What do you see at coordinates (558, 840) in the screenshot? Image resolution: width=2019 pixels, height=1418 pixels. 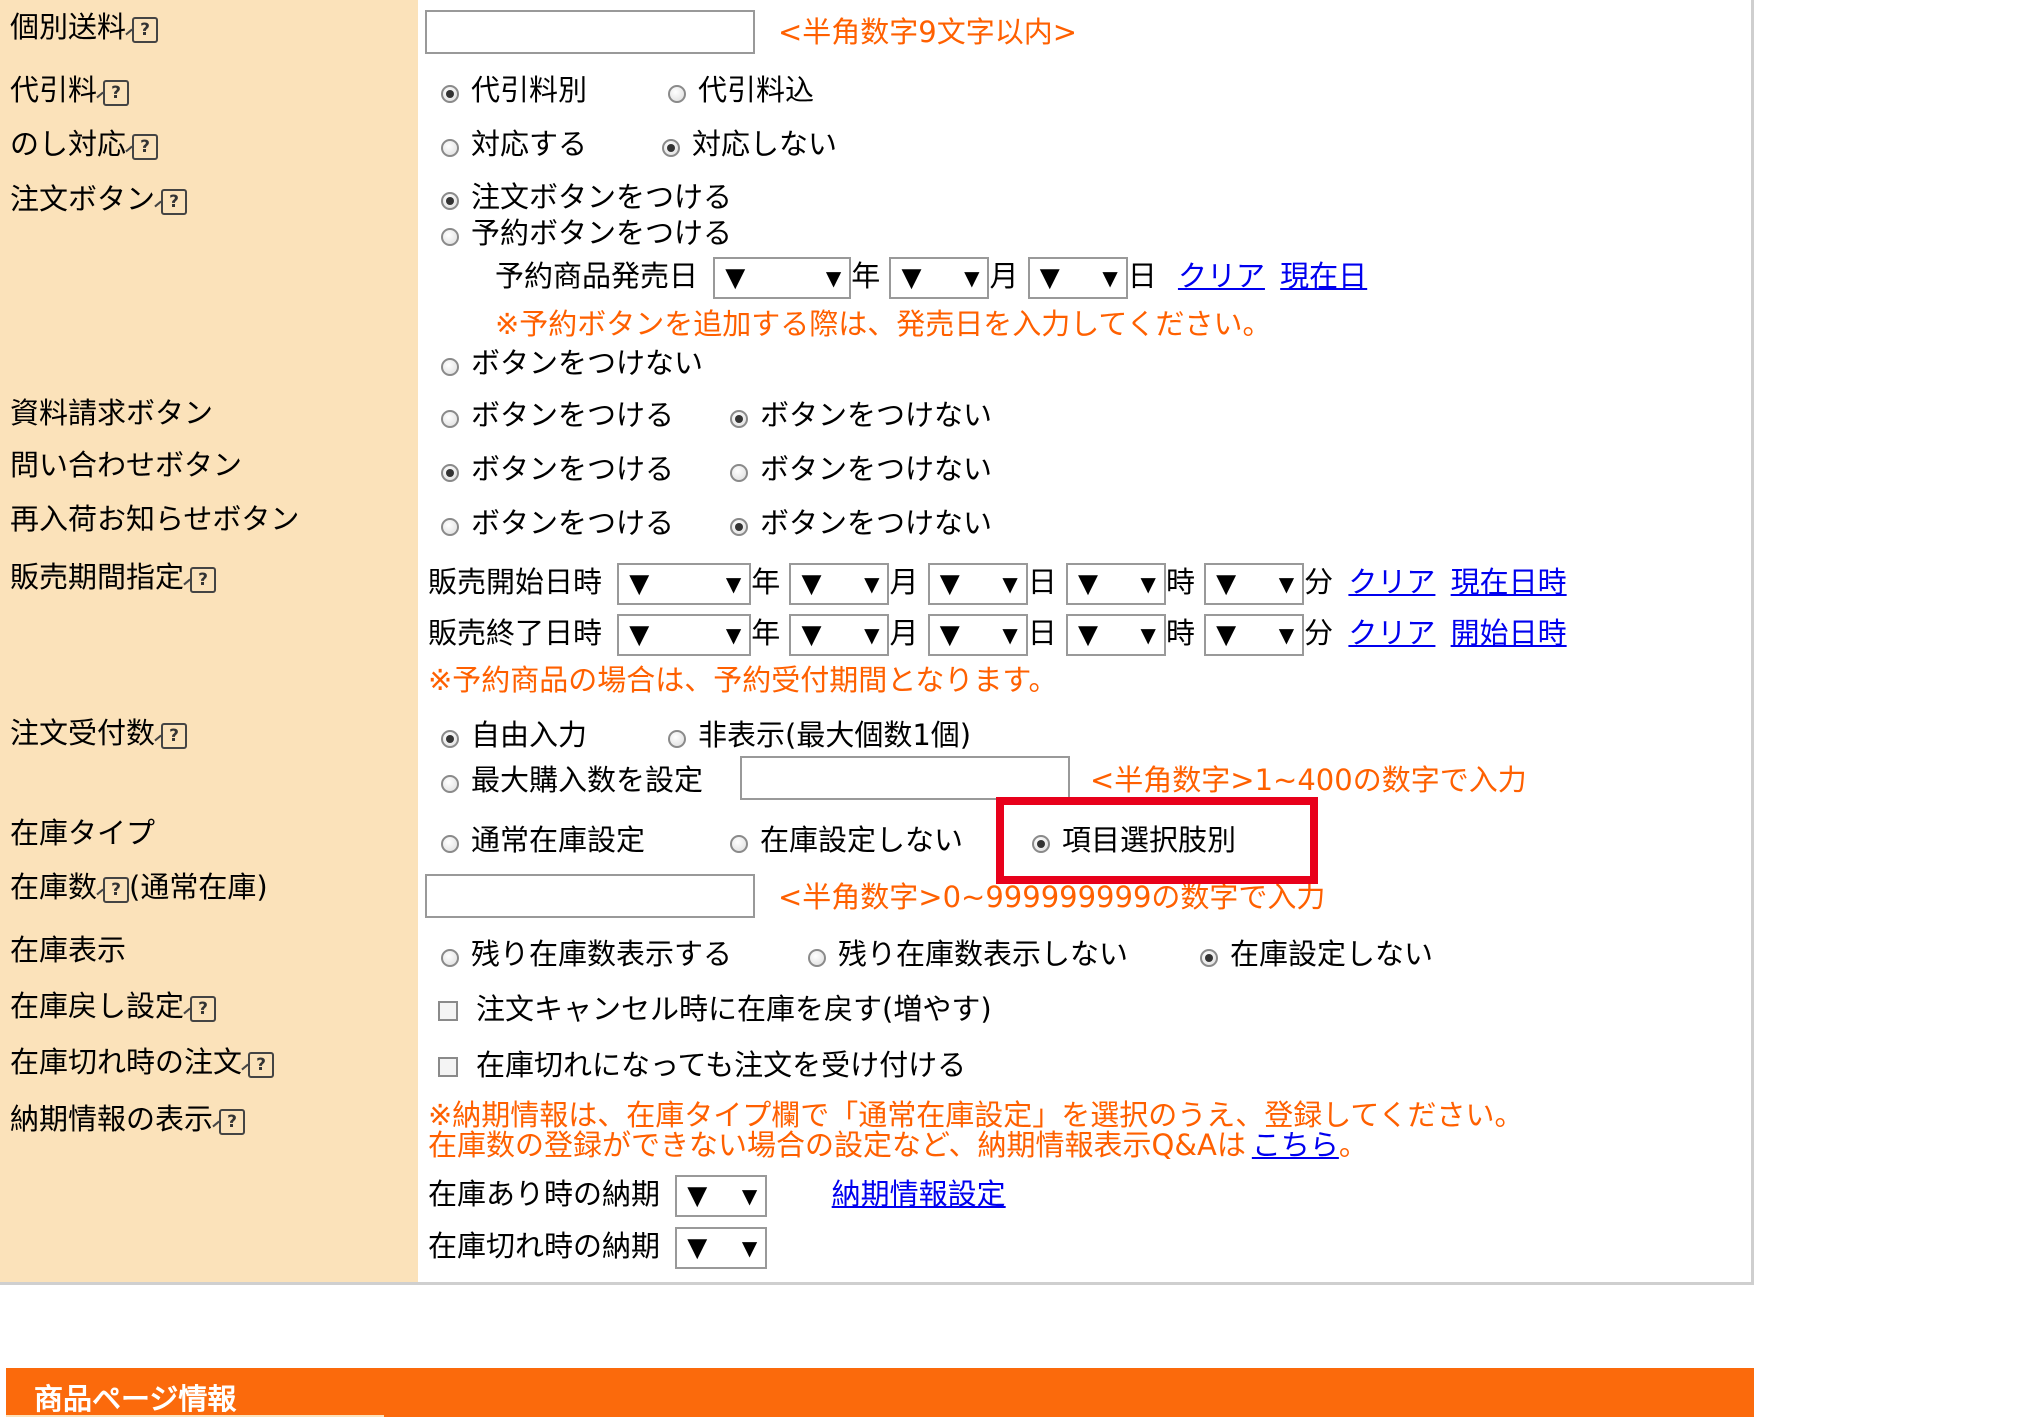 I see `option-label: 通常在庫設定` at bounding box center [558, 840].